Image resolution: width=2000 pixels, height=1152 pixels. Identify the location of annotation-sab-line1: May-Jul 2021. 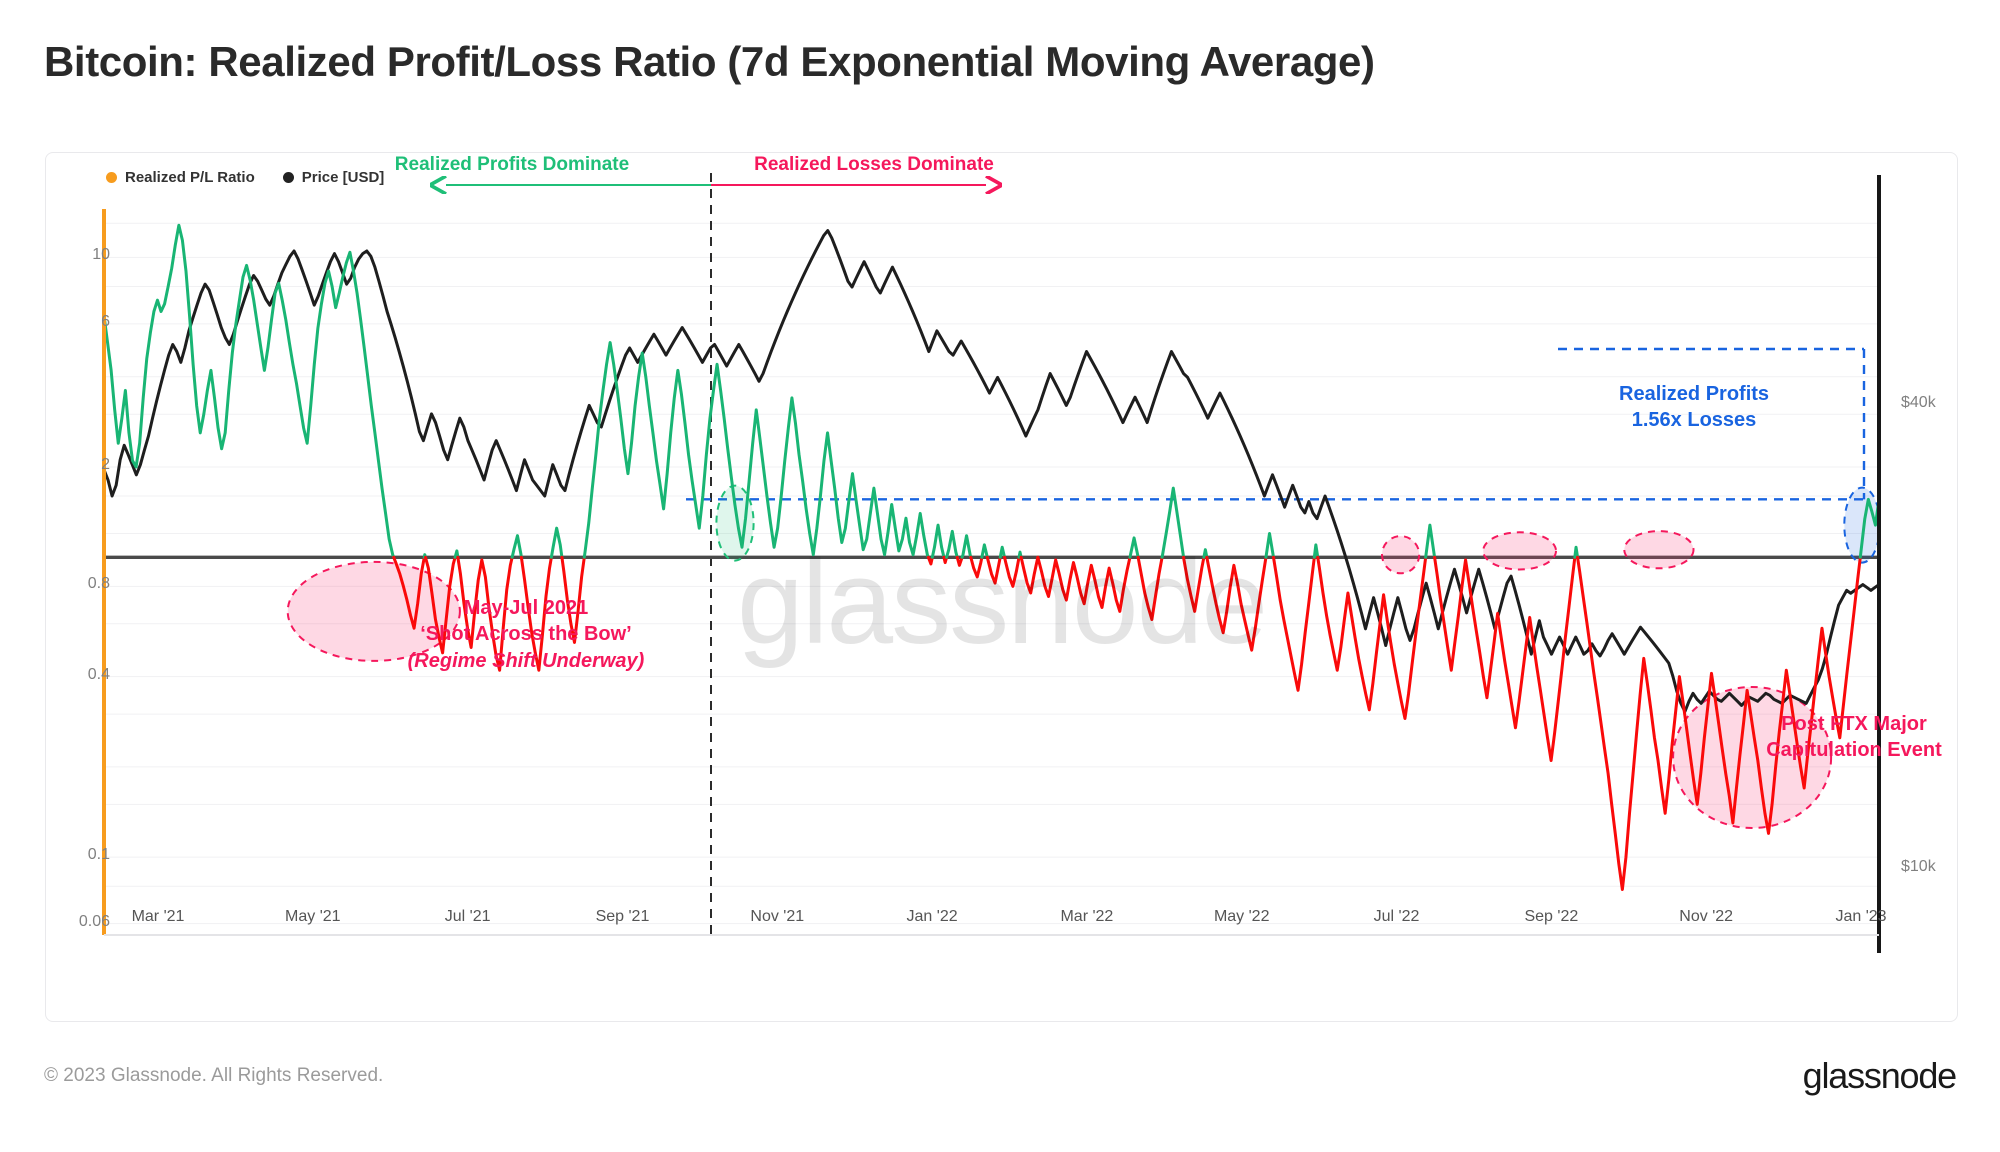
(526, 608).